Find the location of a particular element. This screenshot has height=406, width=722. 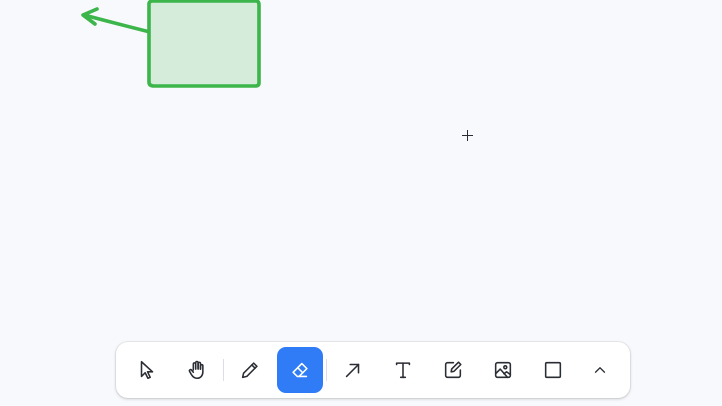

arrow-icon is located at coordinates (352, 370).